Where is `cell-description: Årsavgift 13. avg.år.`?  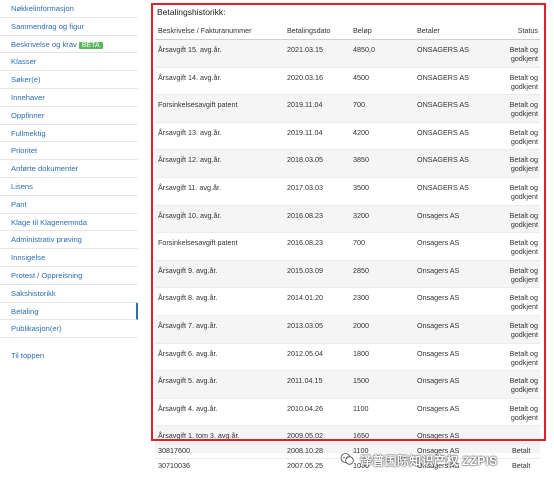 cell-description: Årsavgift 13. avg.år. is located at coordinates (219, 135).